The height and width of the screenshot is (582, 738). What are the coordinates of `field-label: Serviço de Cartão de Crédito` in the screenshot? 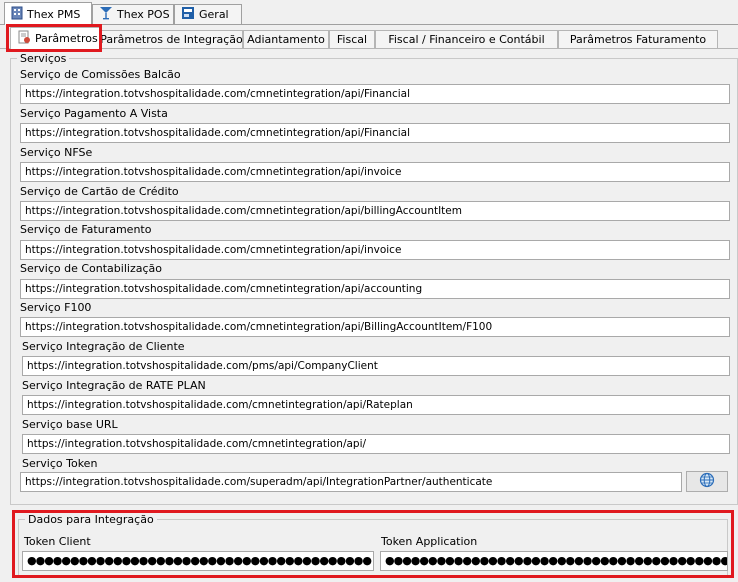 It's located at (99, 191).